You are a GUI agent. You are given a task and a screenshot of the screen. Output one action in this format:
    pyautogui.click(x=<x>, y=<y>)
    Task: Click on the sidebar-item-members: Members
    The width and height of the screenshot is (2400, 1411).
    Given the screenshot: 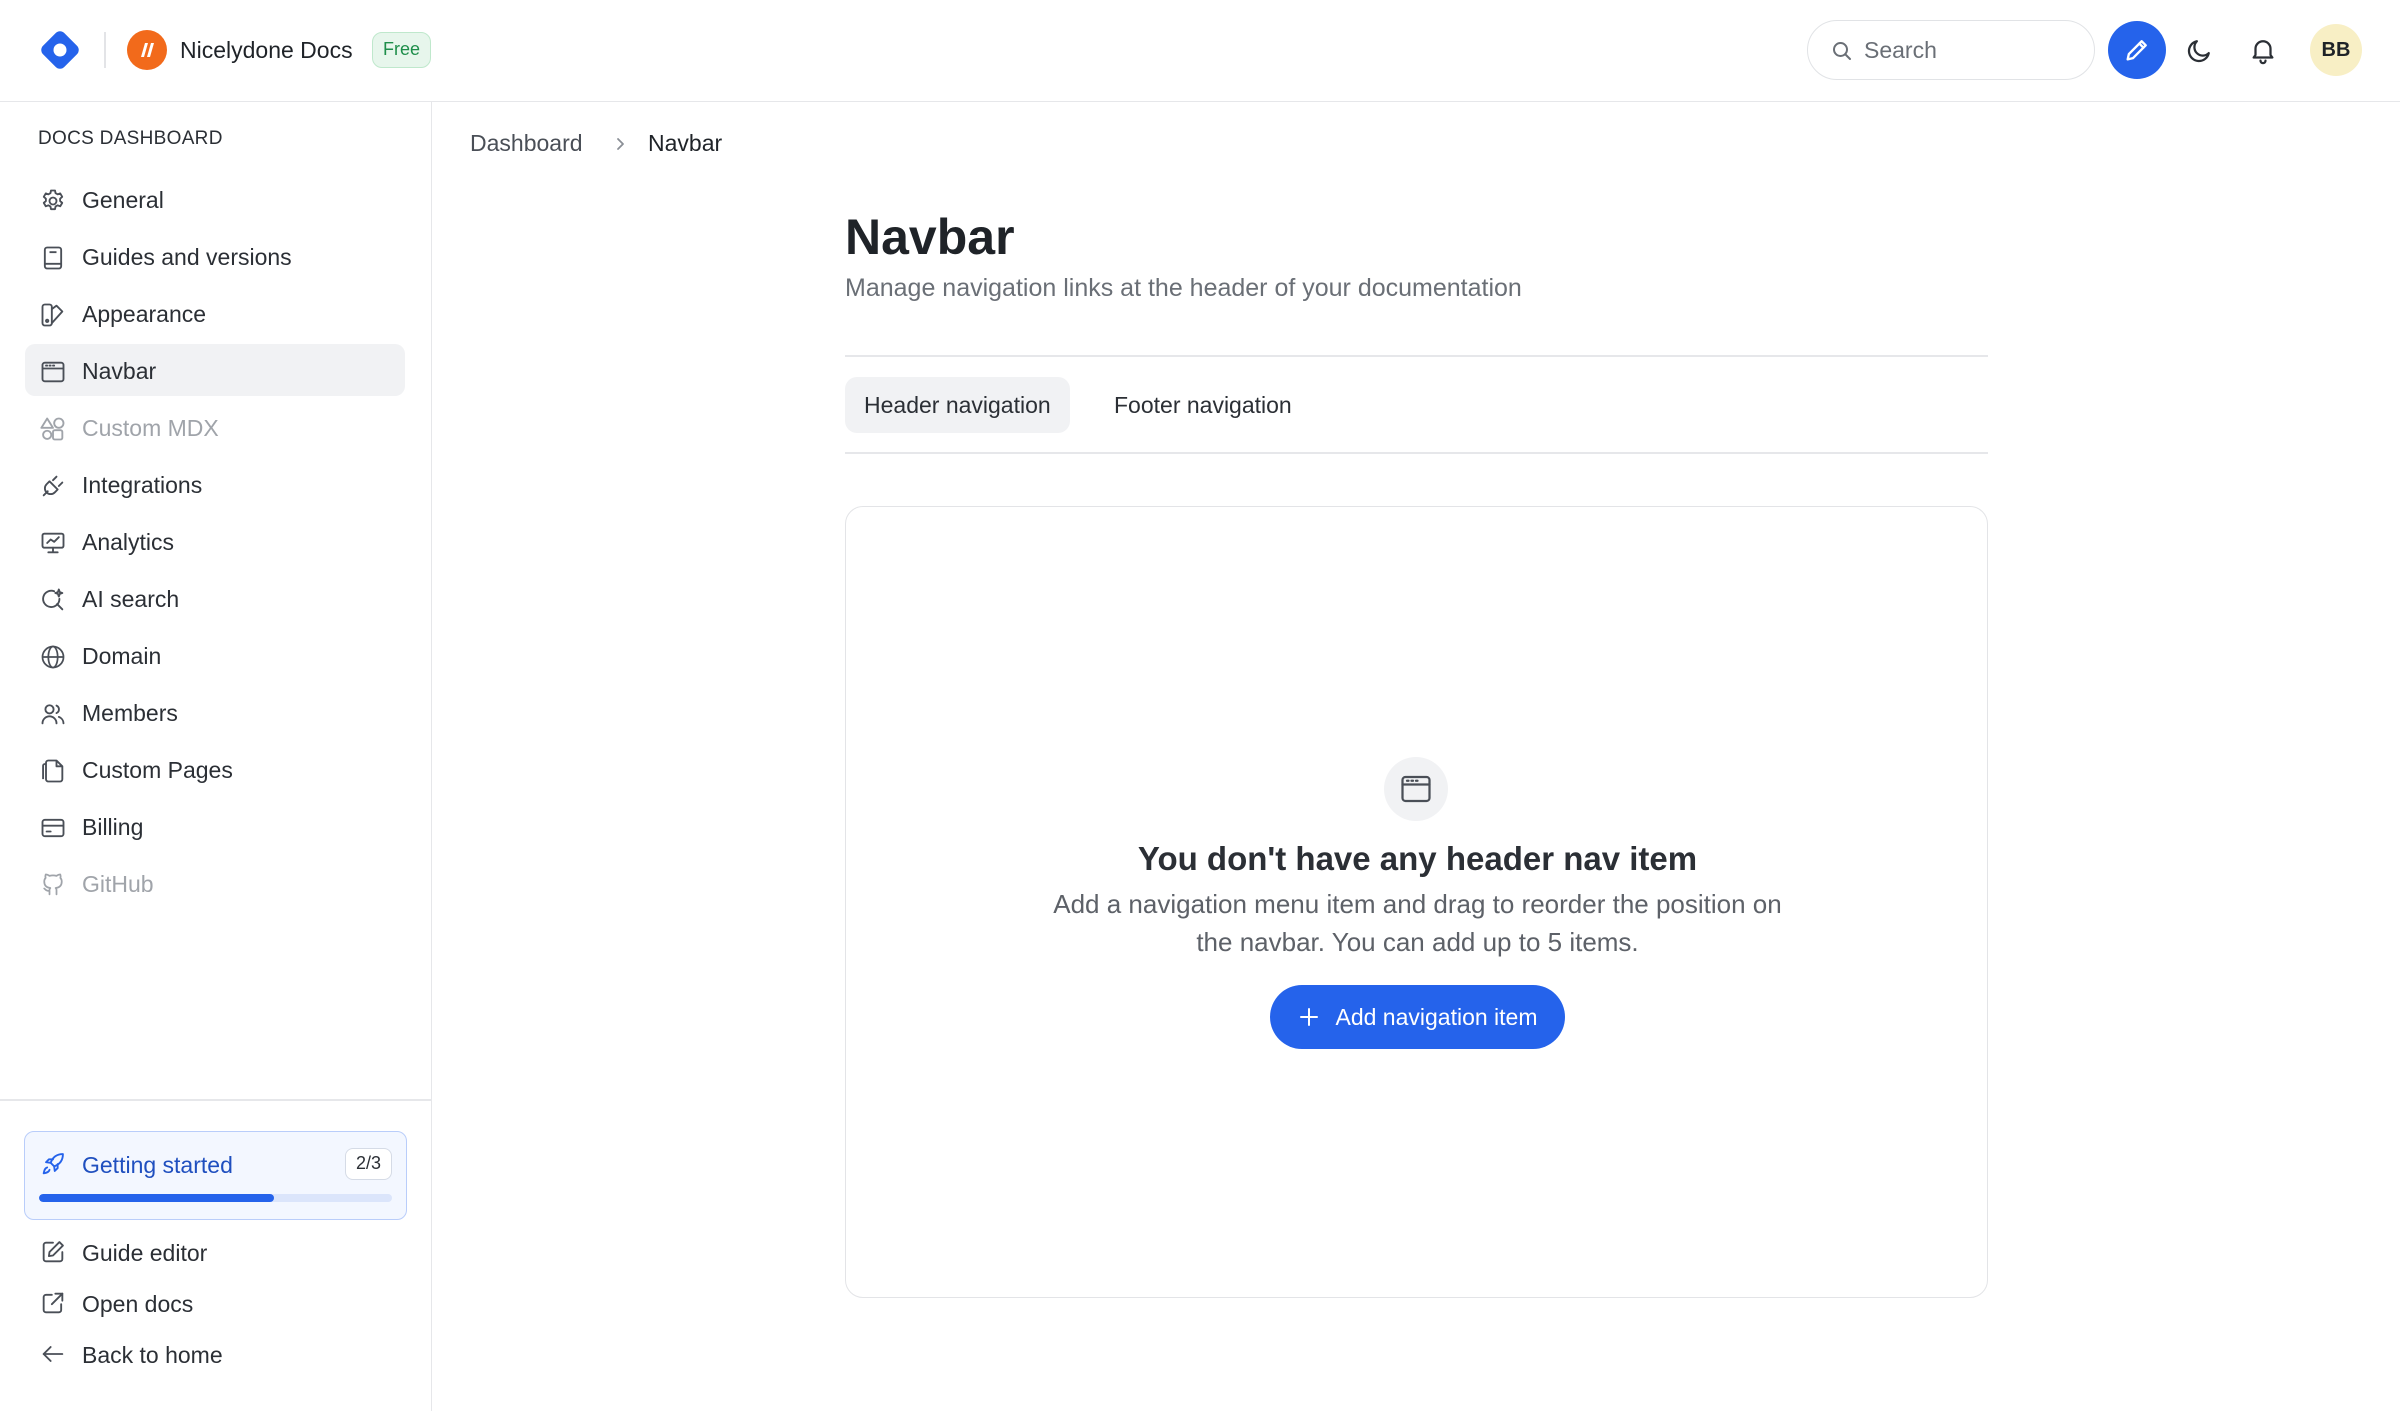 What is the action you would take?
    pyautogui.click(x=215, y=712)
    